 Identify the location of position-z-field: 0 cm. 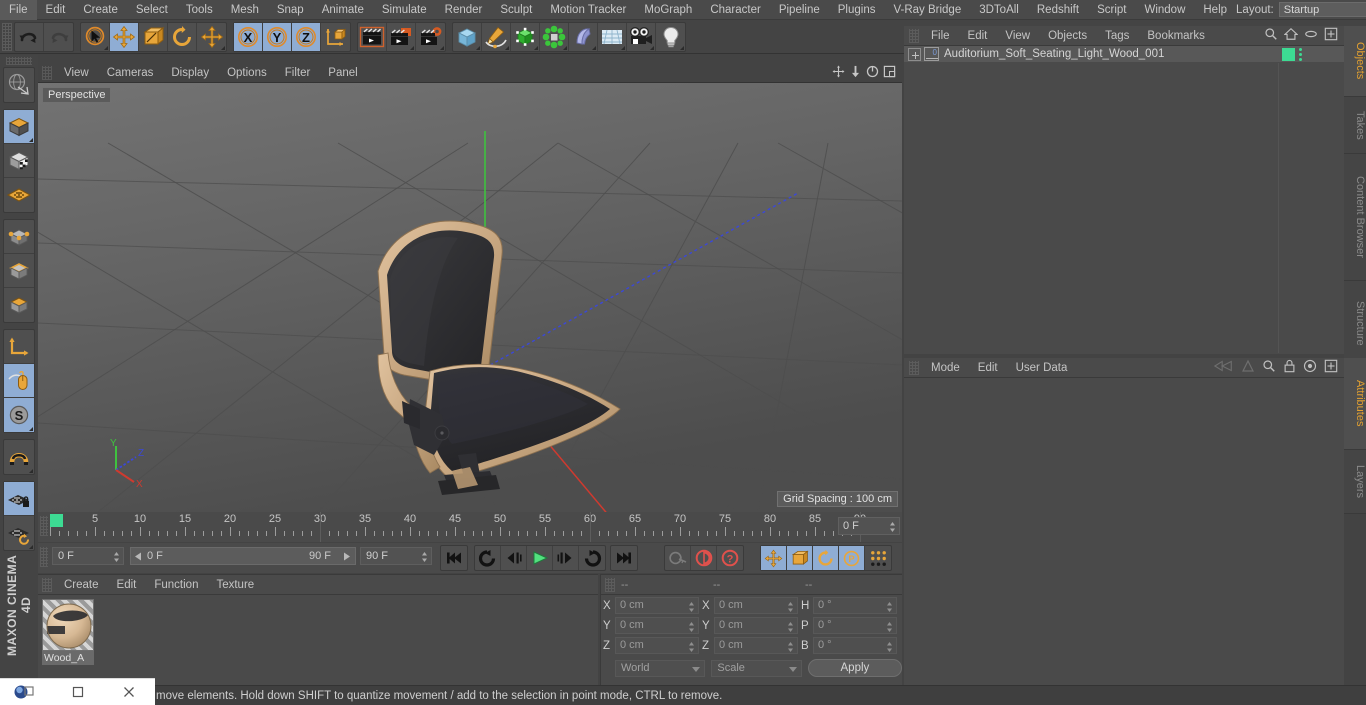
(657, 645).